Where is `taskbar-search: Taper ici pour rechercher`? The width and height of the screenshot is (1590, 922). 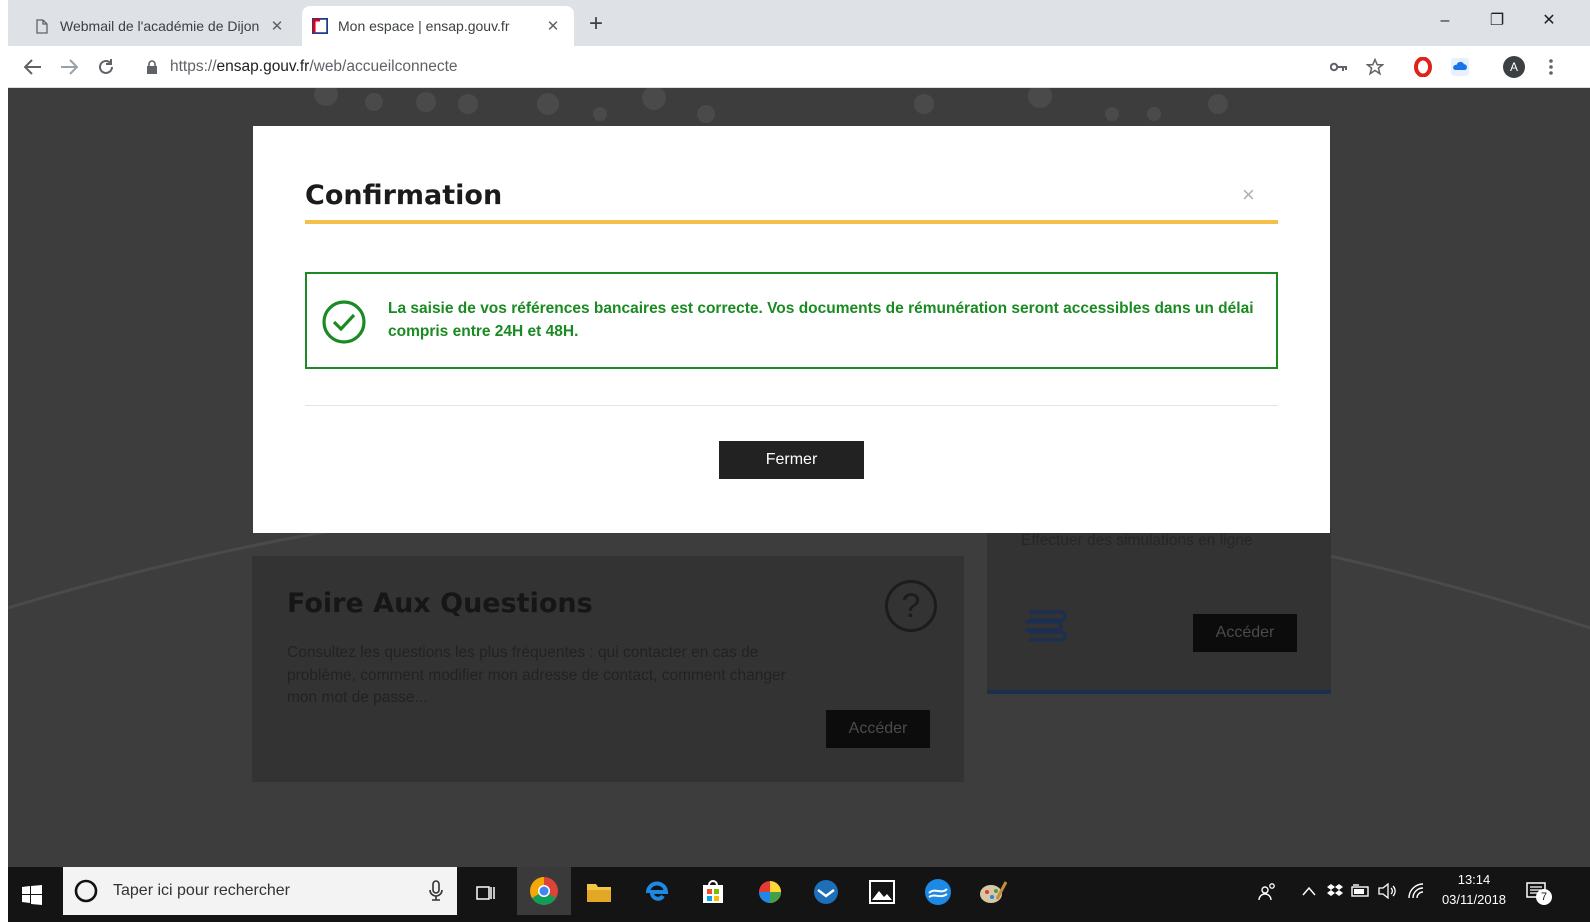
taskbar-search: Taper ici pour rechercher is located at coordinates (260, 891).